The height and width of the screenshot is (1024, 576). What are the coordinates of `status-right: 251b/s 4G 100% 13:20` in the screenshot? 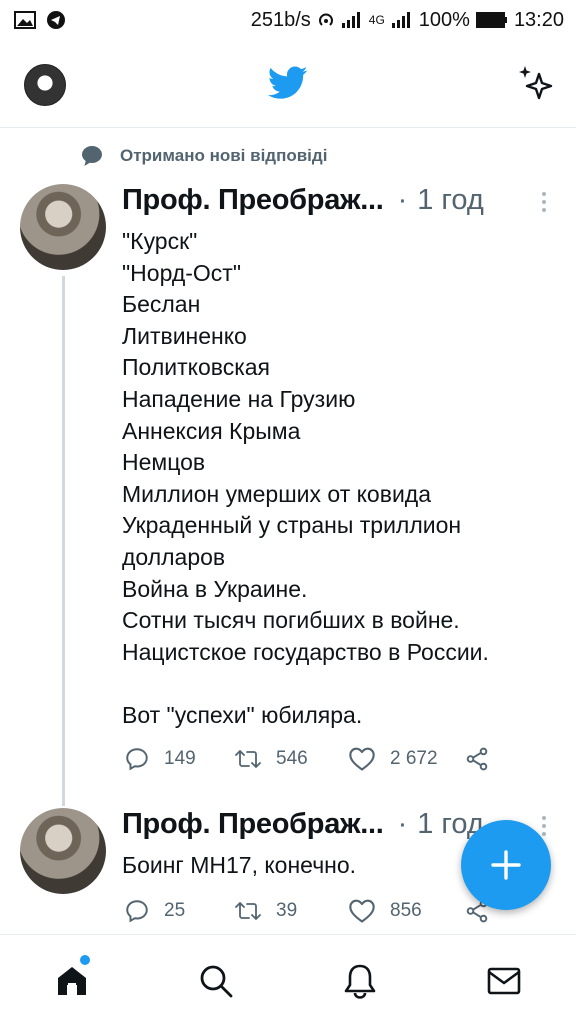 It's located at (407, 20).